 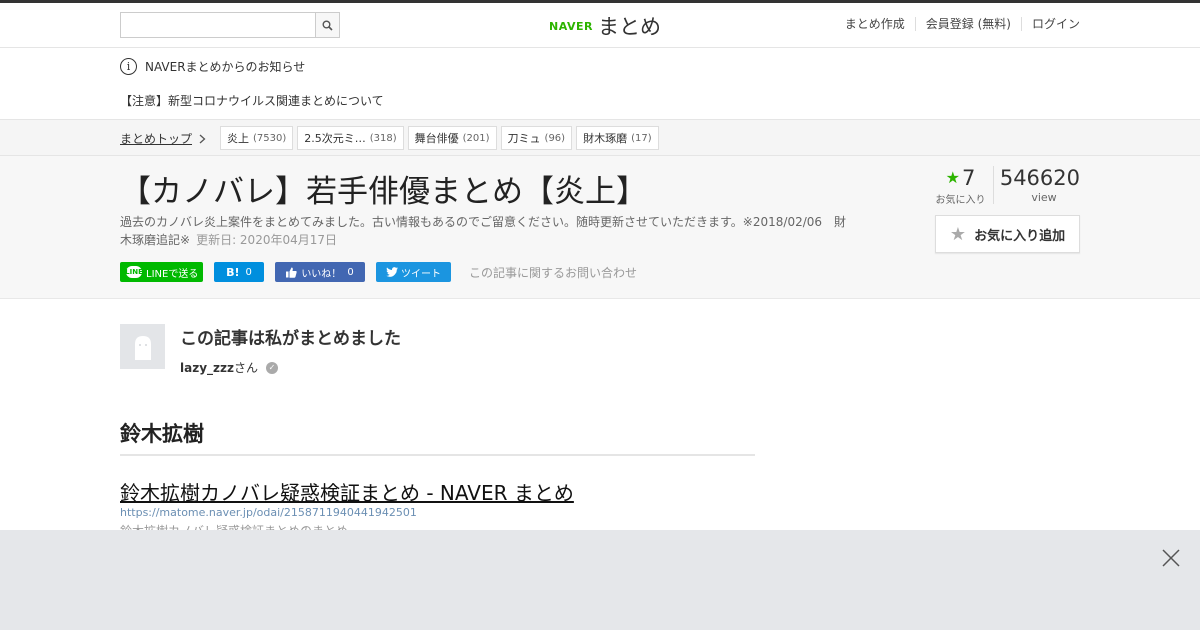 What do you see at coordinates (128, 66) in the screenshot?
I see `info-icon: i` at bounding box center [128, 66].